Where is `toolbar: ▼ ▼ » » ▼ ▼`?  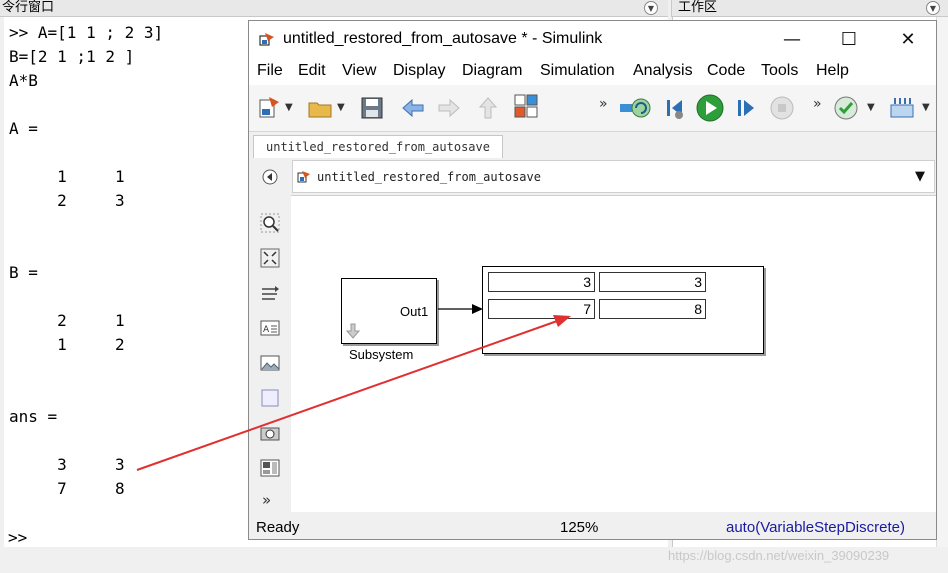
toolbar: ▼ ▼ » » ▼ ▼ is located at coordinates (592, 108).